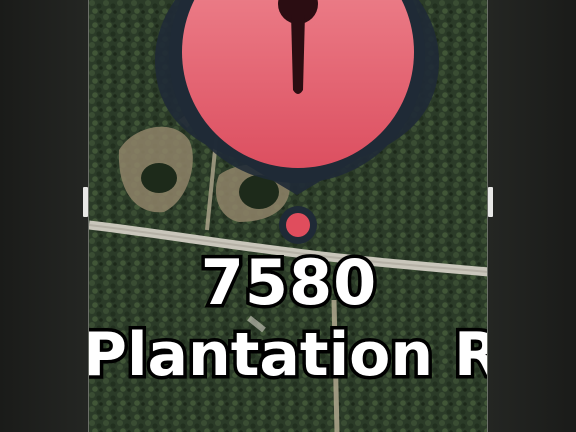  What do you see at coordinates (287, 355) in the screenshot?
I see `street-name-label: Plantation Rc` at bounding box center [287, 355].